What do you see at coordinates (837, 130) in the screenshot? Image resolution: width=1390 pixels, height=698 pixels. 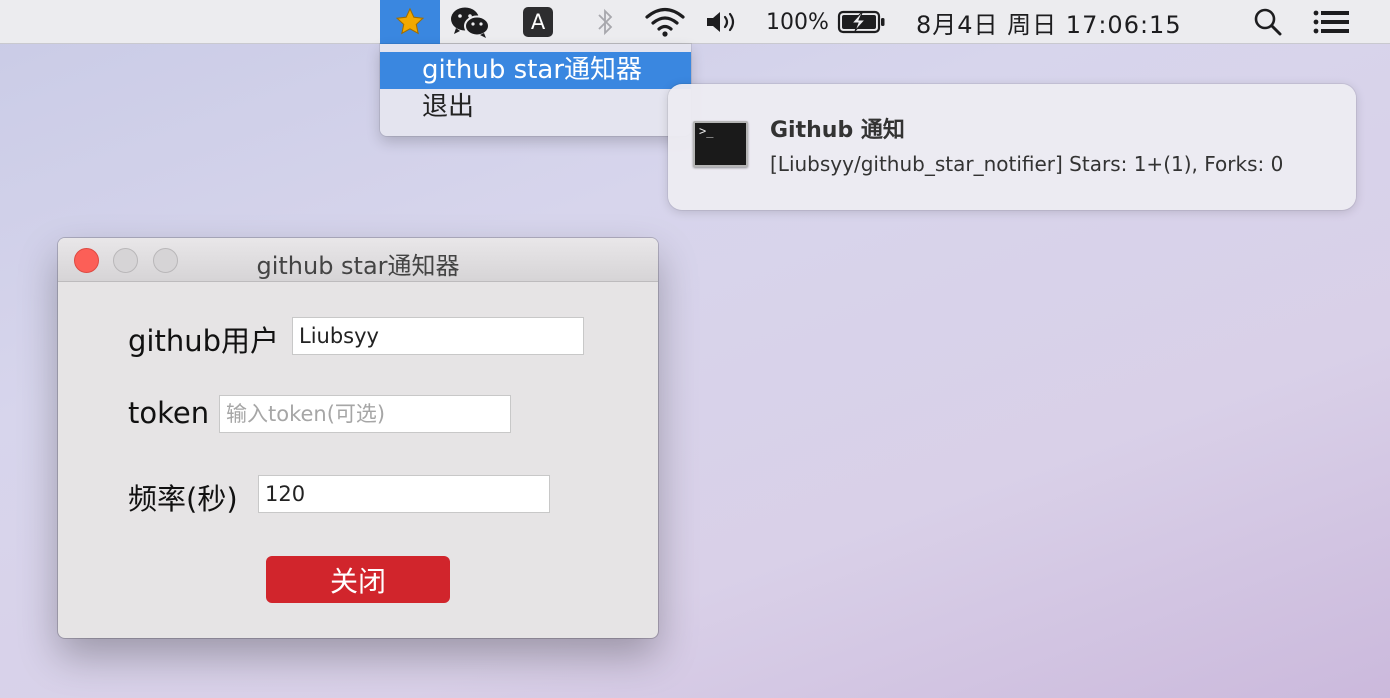 I see `notification-title: Github 通知` at bounding box center [837, 130].